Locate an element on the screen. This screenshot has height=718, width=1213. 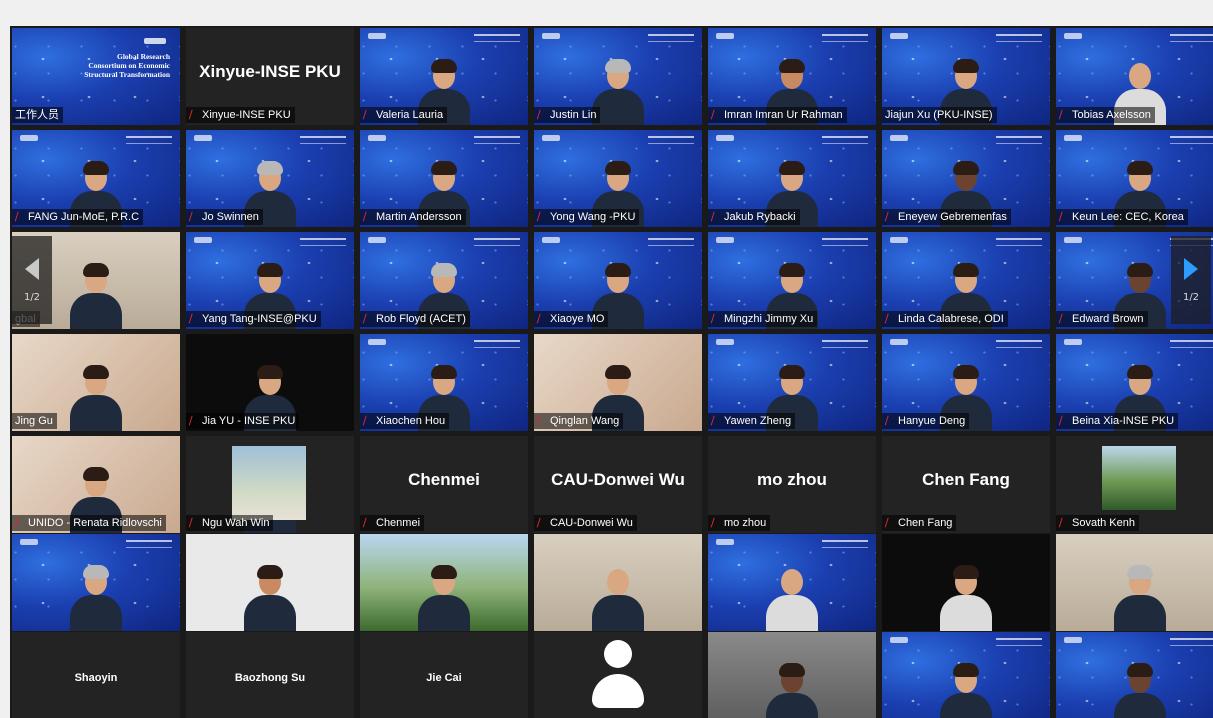
participant-name-label: ⧸ mo zhou is located at coordinates (739, 523).